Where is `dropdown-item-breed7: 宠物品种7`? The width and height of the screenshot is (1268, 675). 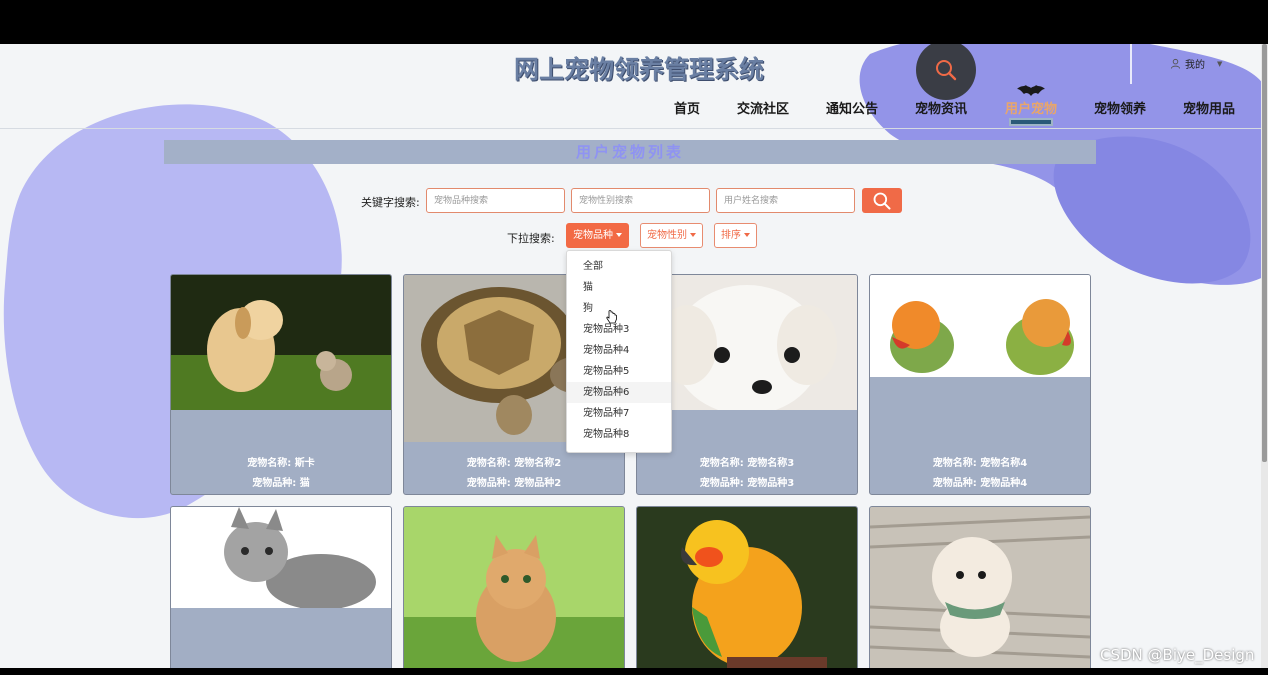
dropdown-item-breed7: 宠物品种7 is located at coordinates (619, 413).